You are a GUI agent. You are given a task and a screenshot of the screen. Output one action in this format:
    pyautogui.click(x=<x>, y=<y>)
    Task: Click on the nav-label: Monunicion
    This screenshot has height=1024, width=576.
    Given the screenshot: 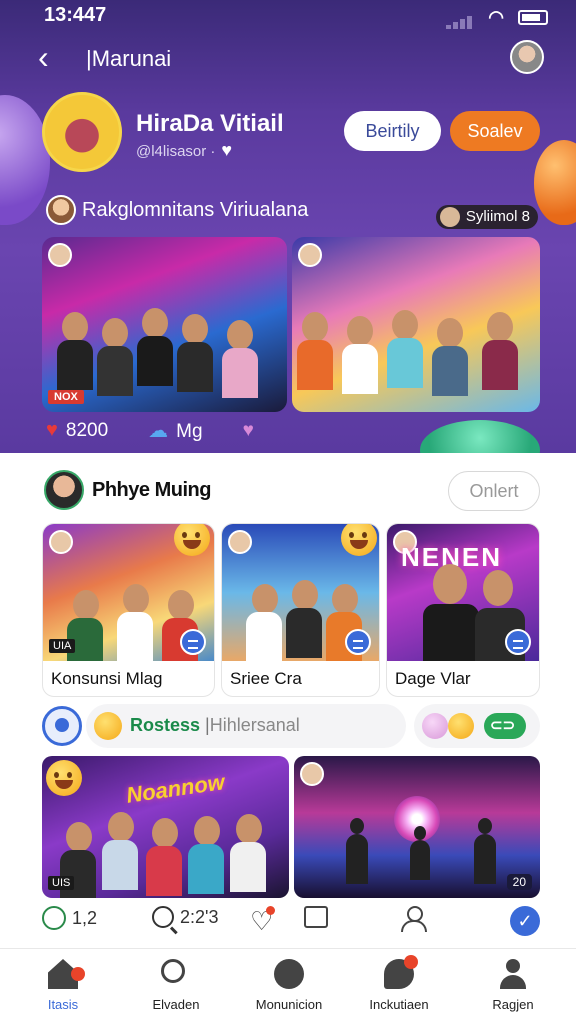 What is the action you would take?
    pyautogui.click(x=289, y=1004)
    